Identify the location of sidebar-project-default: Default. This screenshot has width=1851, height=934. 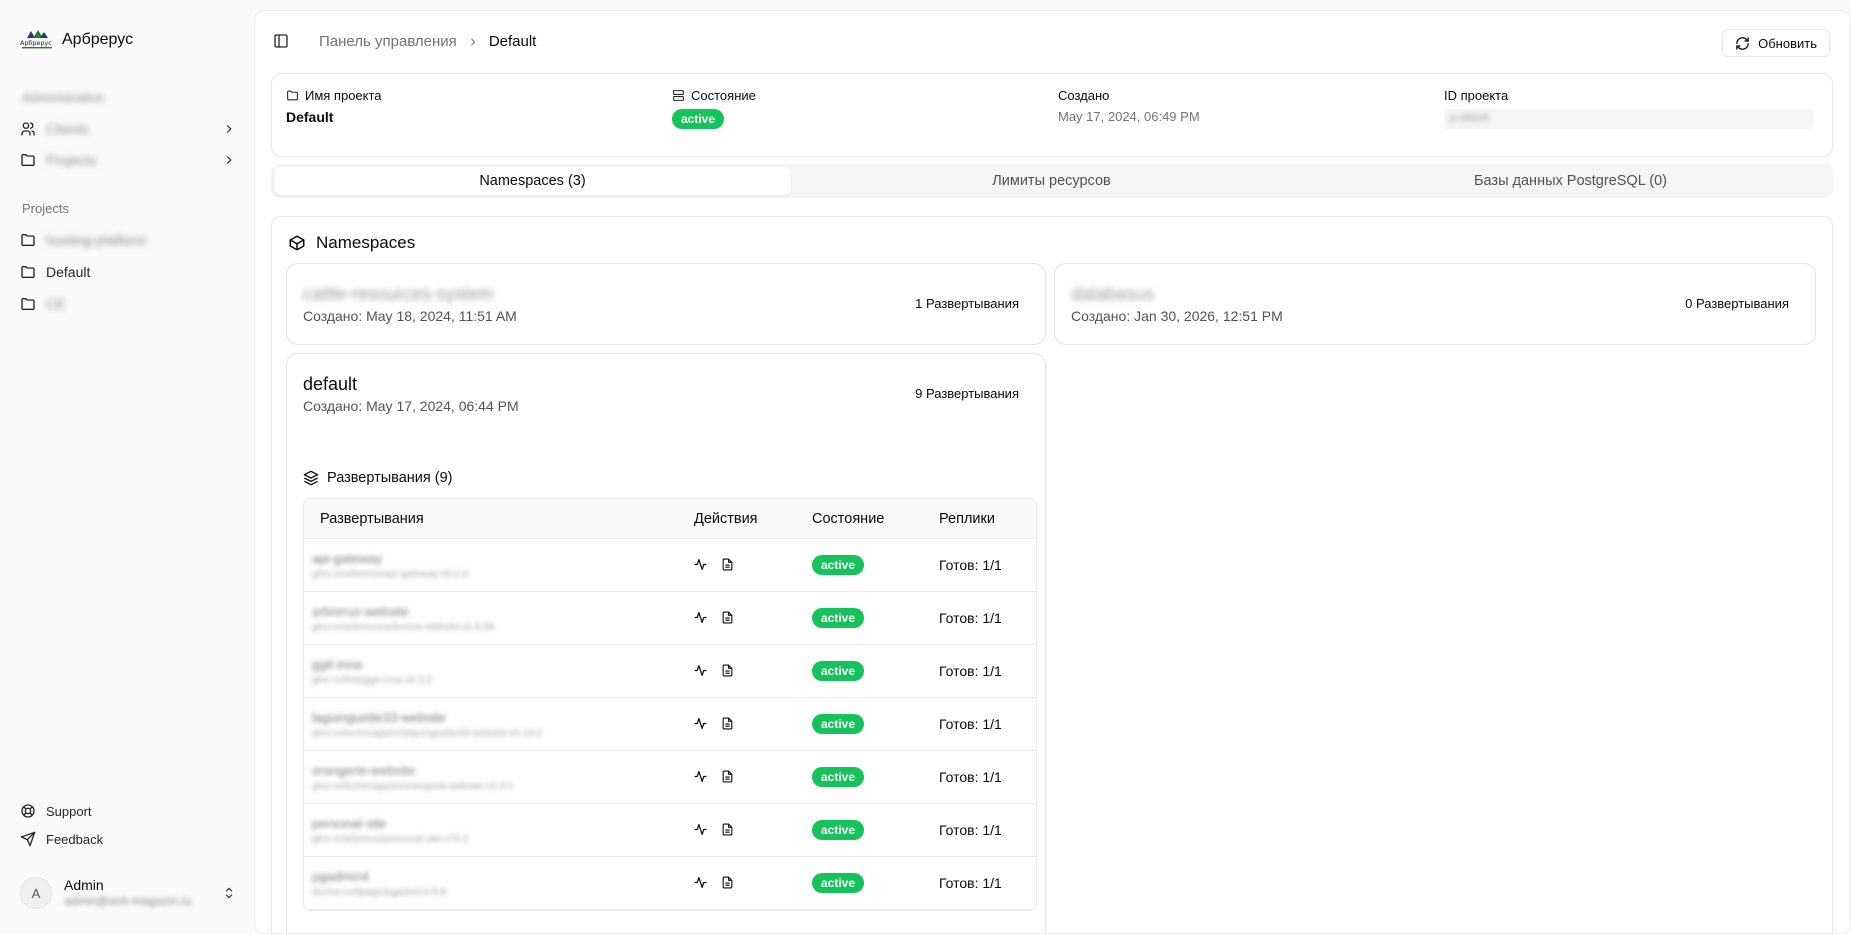
(128, 272).